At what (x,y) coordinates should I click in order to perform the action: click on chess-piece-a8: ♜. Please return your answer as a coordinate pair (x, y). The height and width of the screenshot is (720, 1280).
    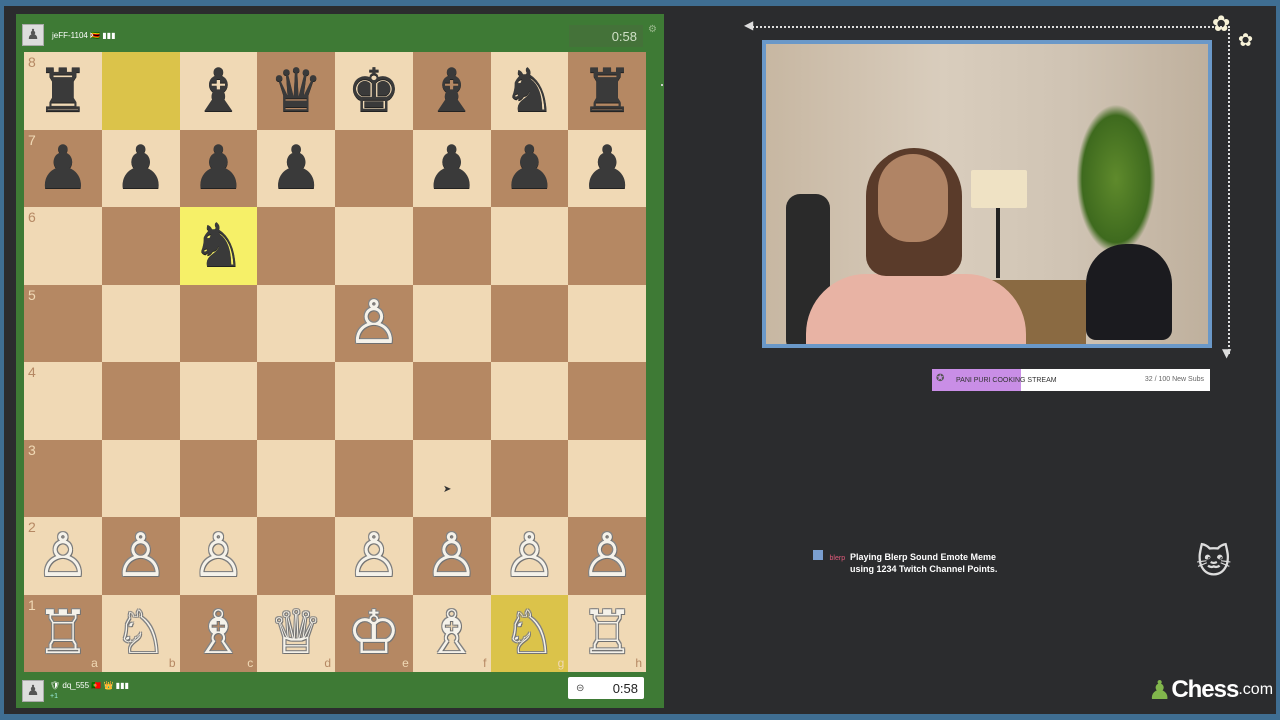
    Looking at the image, I should click on (63, 91).